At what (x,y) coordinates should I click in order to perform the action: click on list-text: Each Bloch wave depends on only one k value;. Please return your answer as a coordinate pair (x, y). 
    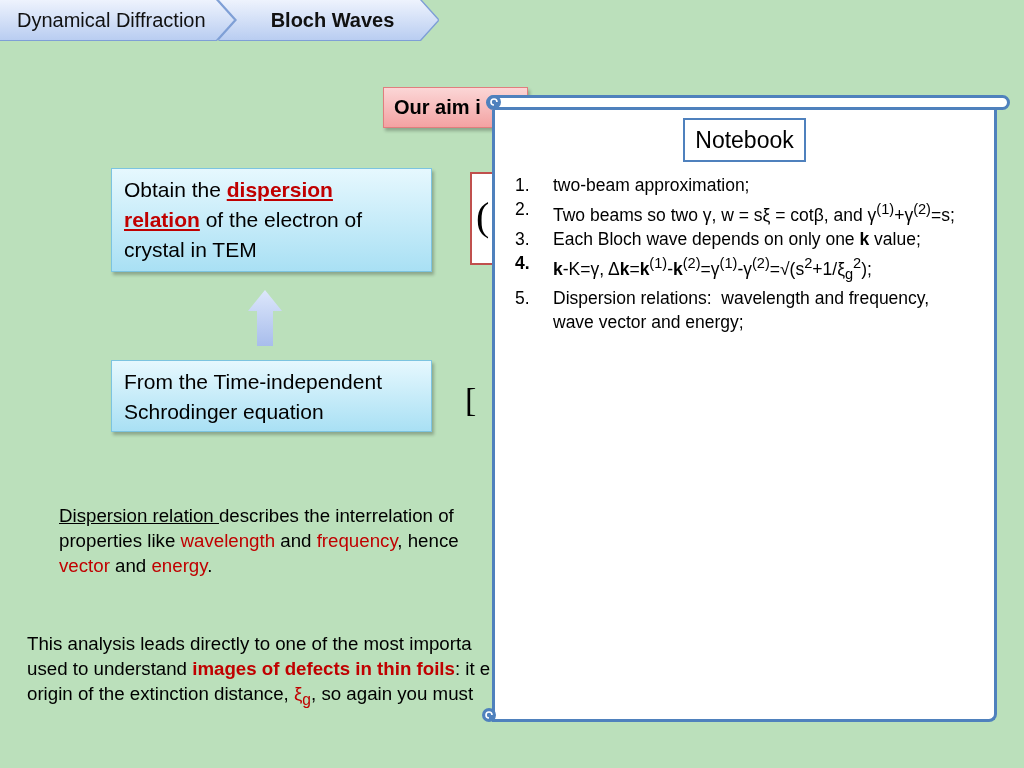
    Looking at the image, I should click on (737, 239).